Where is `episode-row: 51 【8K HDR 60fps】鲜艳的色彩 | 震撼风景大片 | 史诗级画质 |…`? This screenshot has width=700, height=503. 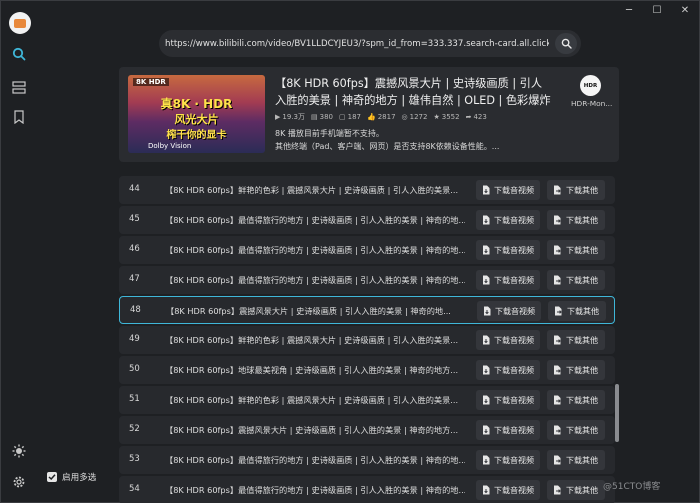
episode-row: 51 【8K HDR 60fps】鲜艳的色彩 | 震撼风景大片 | 史诗级画质 |… is located at coordinates (367, 400).